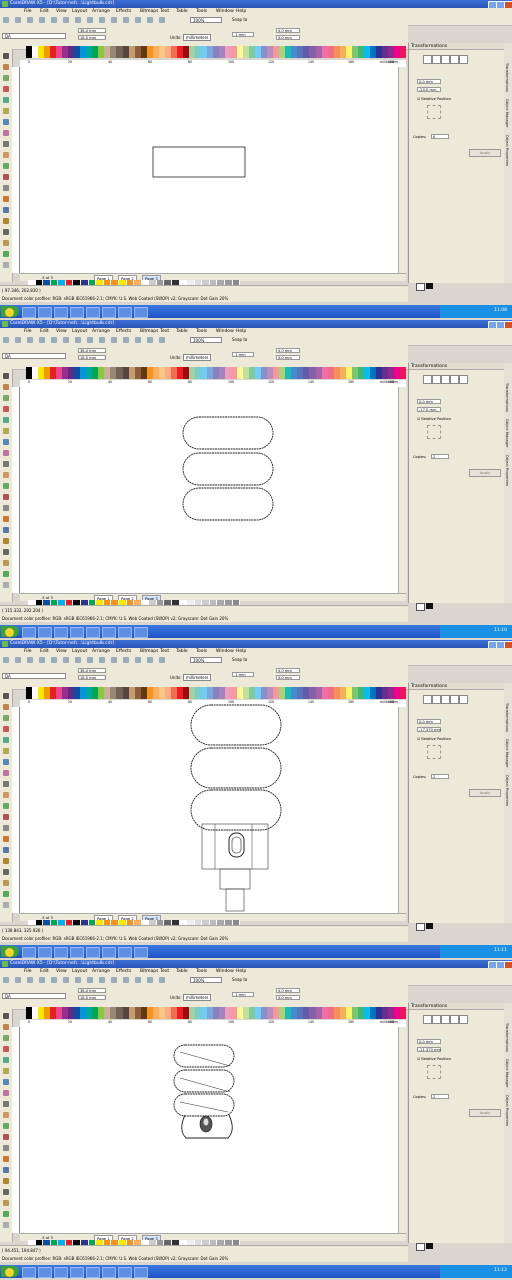  I want to click on neck-knob-highlight, so click(206, 1122).